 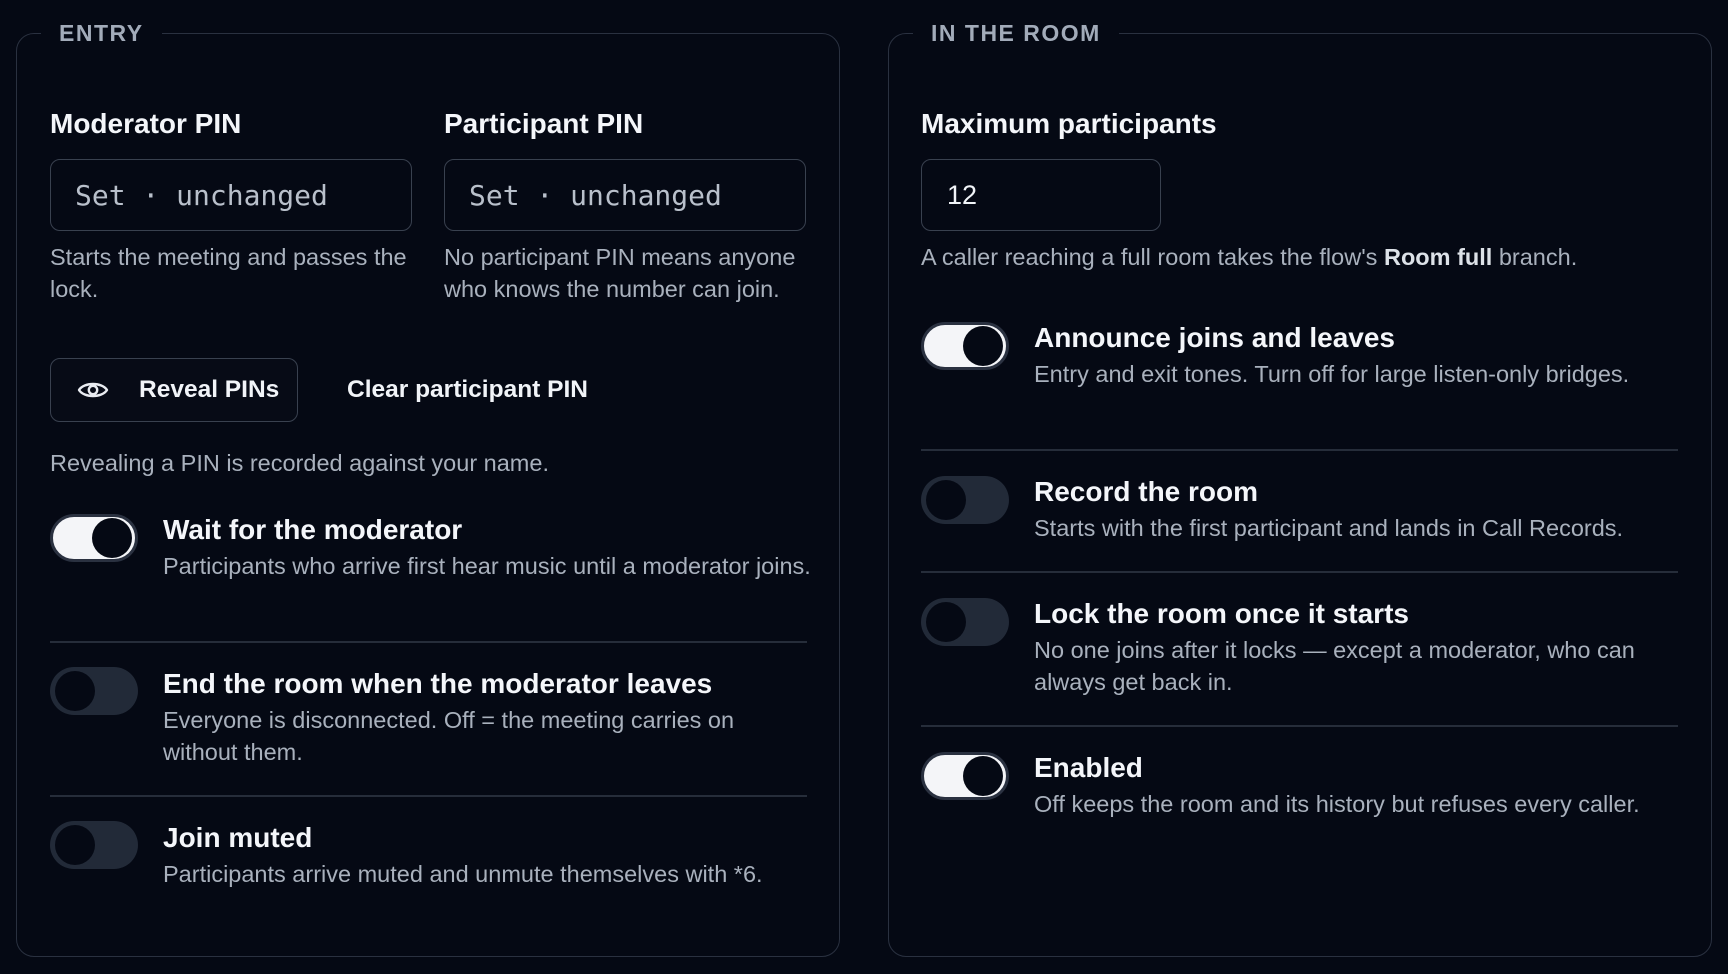 I want to click on in-the-room-legend: IN THE ROOM, so click(x=1016, y=33).